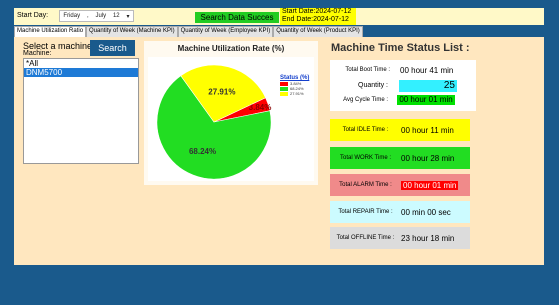 Image resolution: width=559 pixels, height=305 pixels. Describe the element at coordinates (298, 85) in the screenshot. I see `chart-legend: Status (%) 3.84% 68.24% 27.91%` at that location.